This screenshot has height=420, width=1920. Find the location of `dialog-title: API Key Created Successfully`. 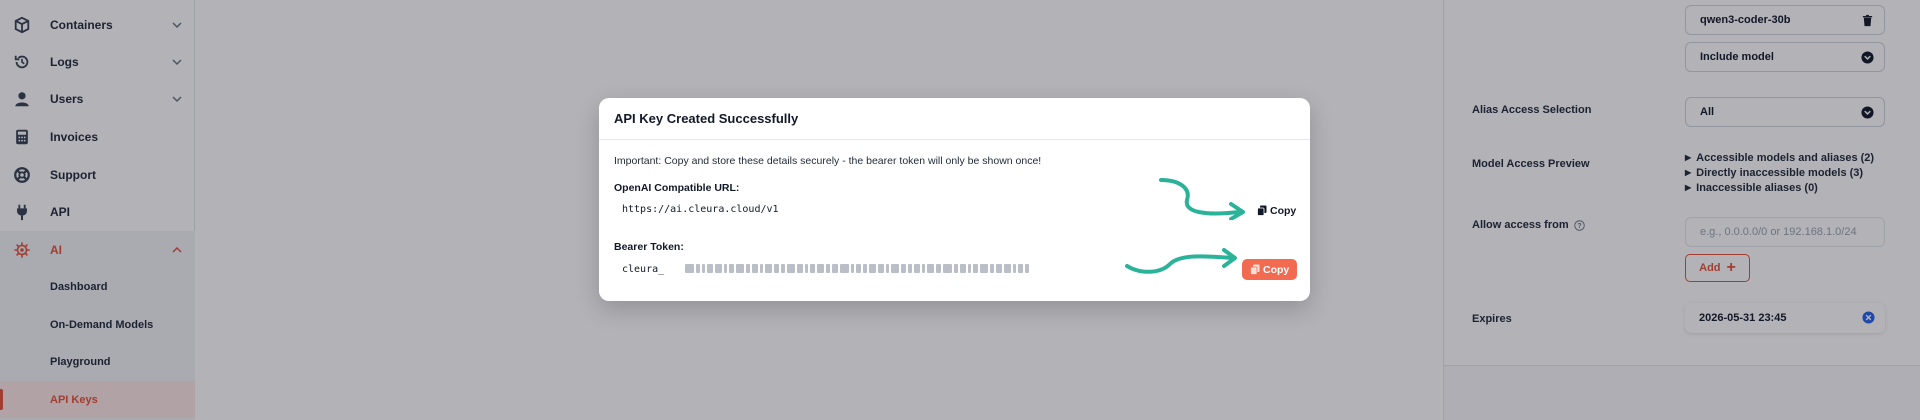

dialog-title: API Key Created Successfully is located at coordinates (706, 118).